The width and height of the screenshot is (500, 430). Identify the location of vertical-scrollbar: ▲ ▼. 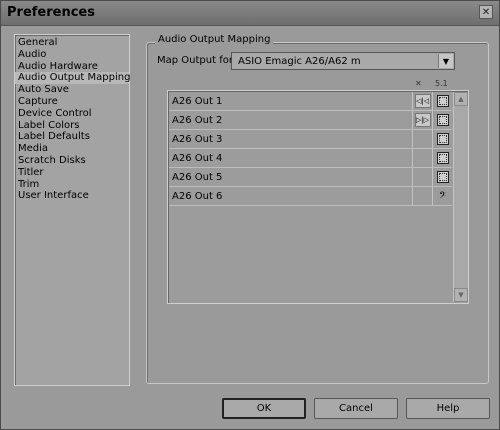
(460, 197).